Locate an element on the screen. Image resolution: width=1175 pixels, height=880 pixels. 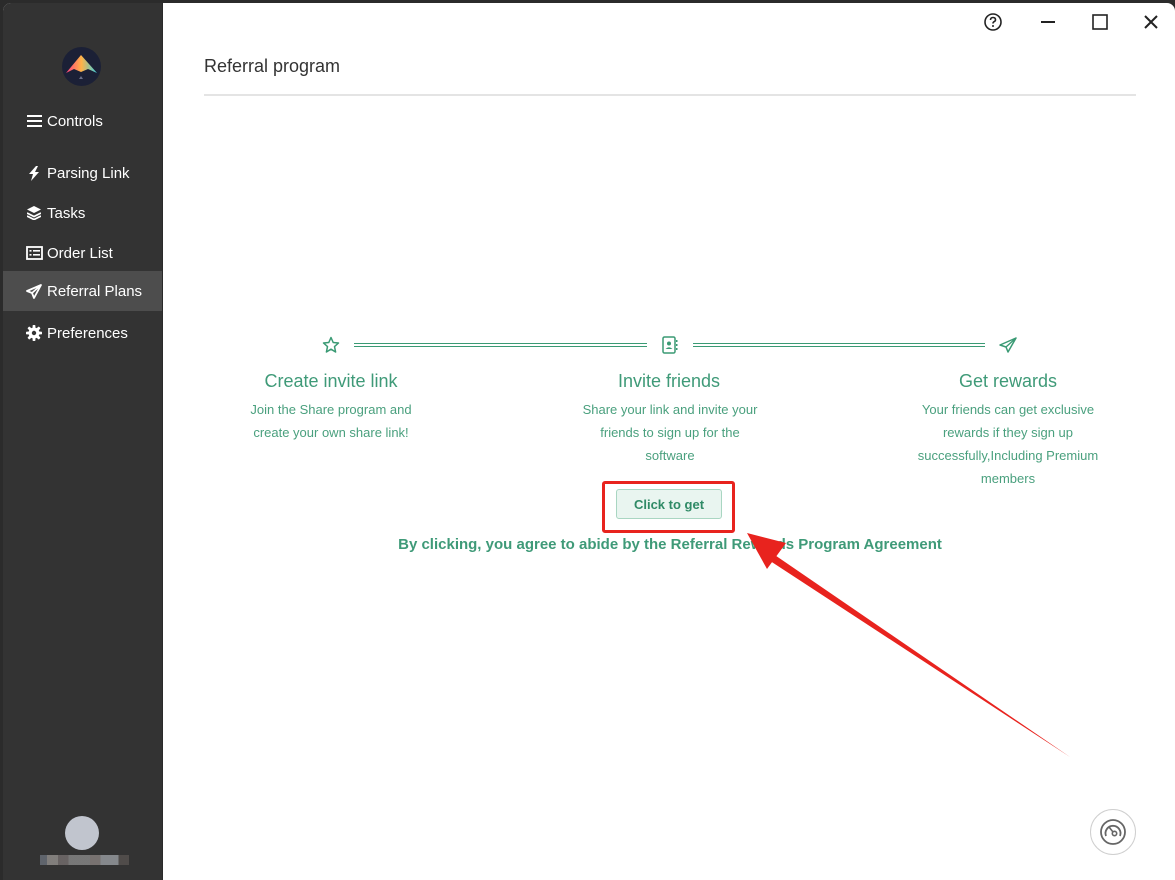
step-title-get-rewards: Get rewards is located at coordinates (1008, 381).